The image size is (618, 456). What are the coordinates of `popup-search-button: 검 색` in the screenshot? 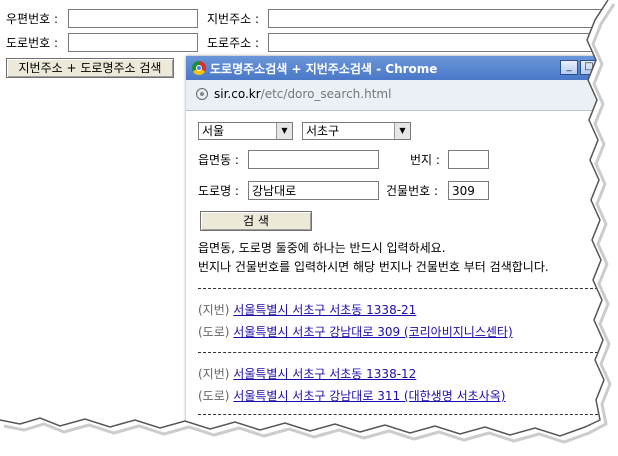 It's located at (256, 221).